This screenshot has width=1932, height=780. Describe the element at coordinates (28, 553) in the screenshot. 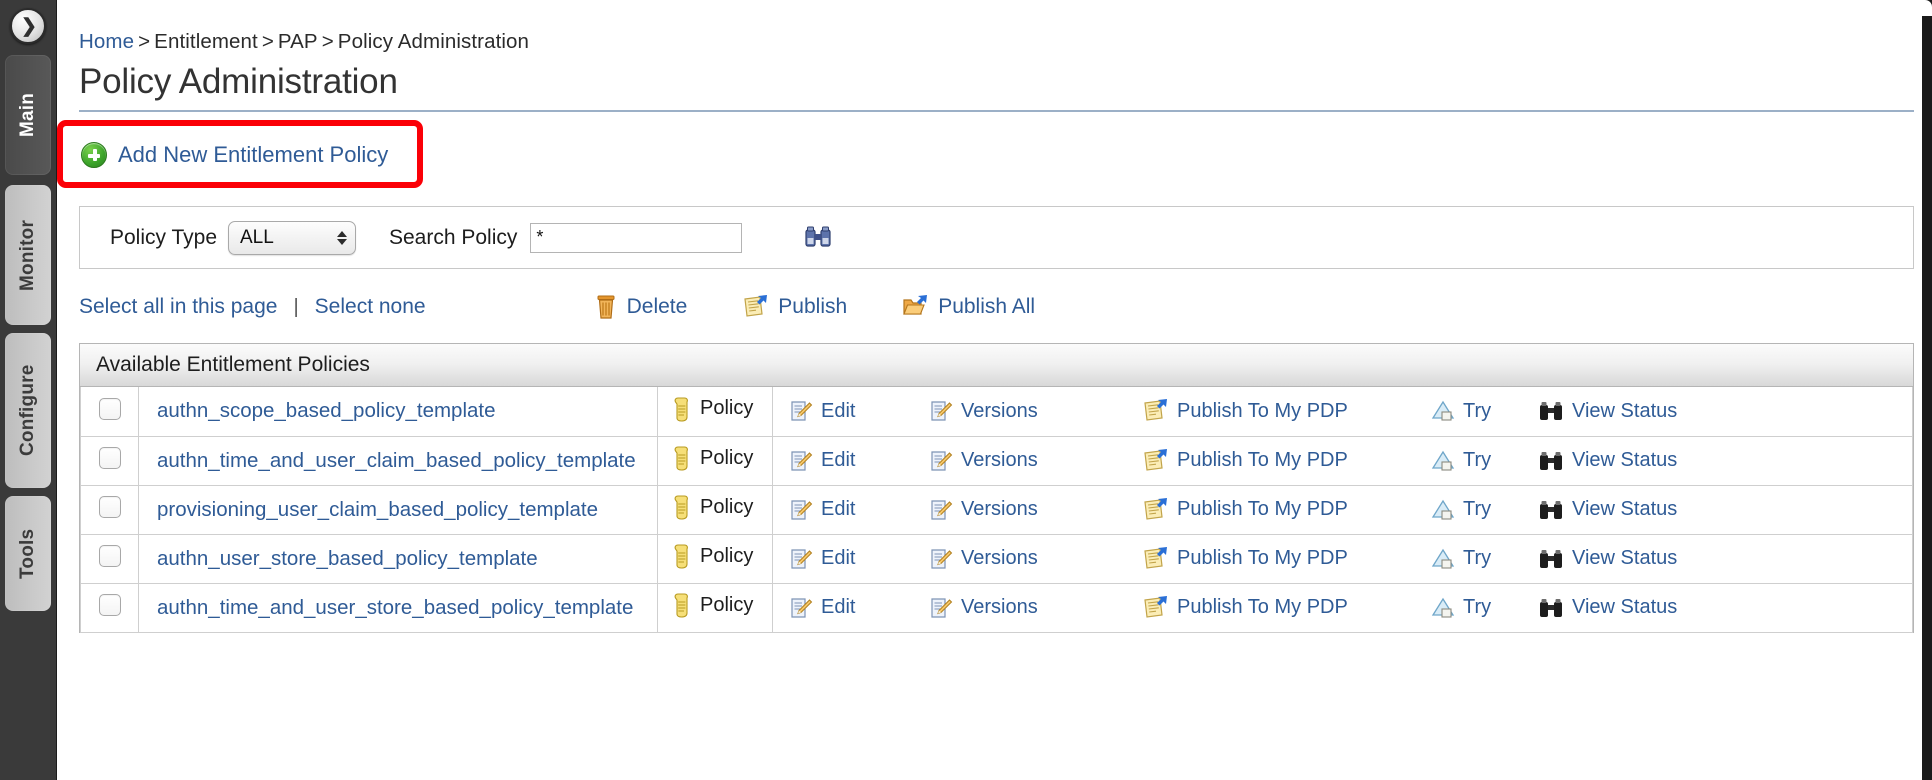

I see `sidebar-tab-tools: Tools` at that location.